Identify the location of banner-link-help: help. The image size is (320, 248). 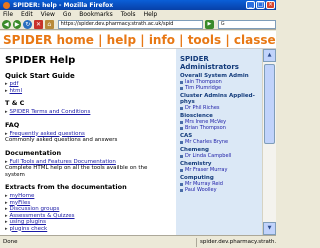
(121, 40).